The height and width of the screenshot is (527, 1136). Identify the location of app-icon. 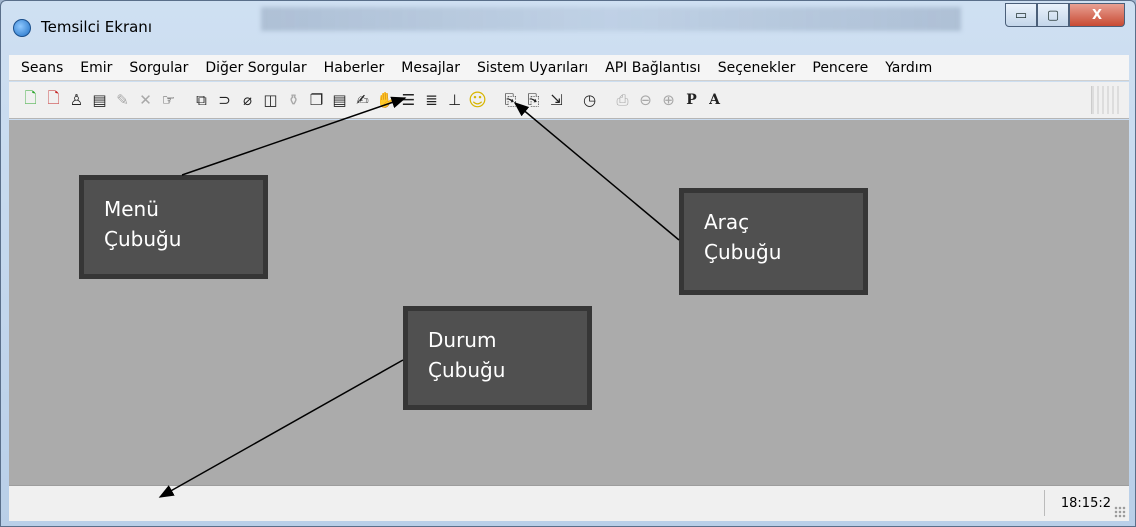
(22, 28).